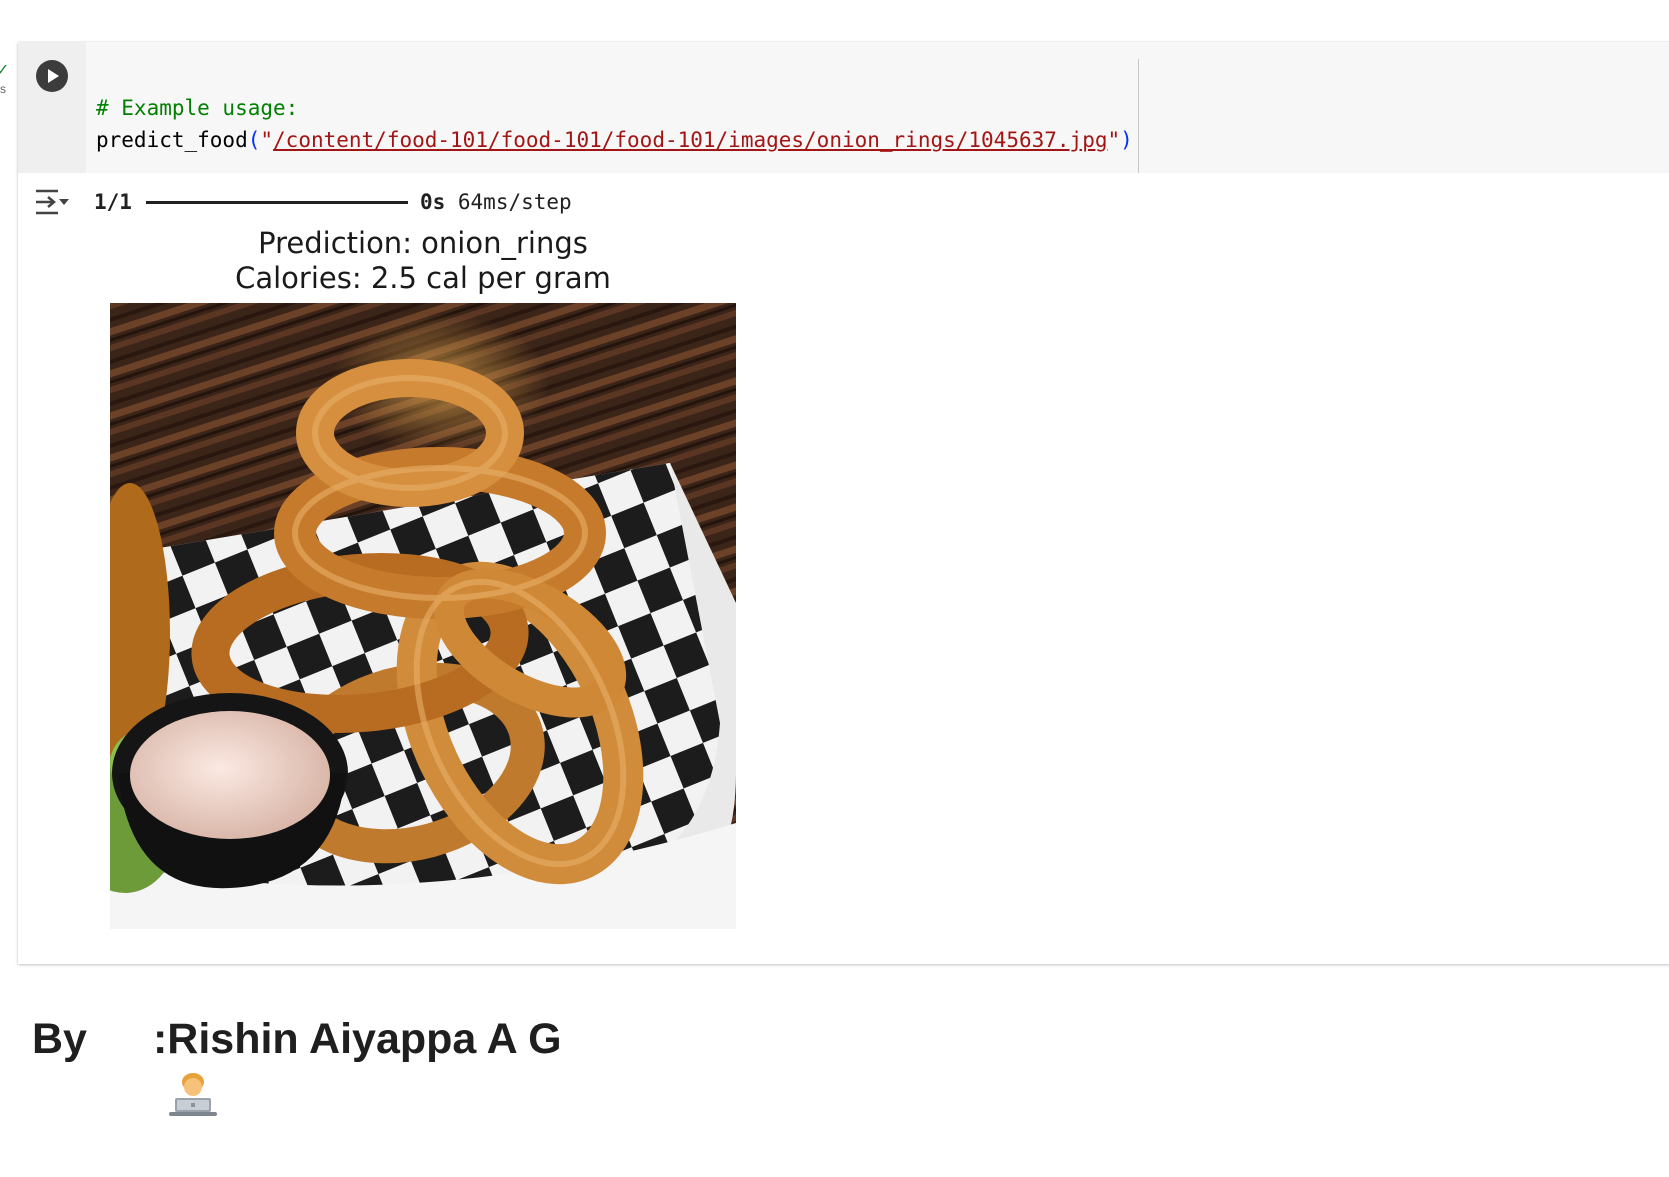  What do you see at coordinates (423, 278) in the screenshot?
I see `calories-label: Calories: 2.5 cal per gram` at bounding box center [423, 278].